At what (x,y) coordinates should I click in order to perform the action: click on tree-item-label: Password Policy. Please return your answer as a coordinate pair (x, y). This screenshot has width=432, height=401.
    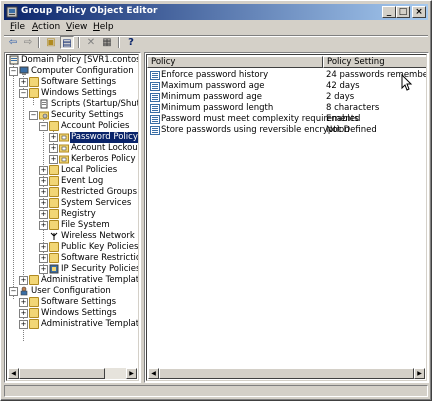
    Looking at the image, I should click on (104, 137).